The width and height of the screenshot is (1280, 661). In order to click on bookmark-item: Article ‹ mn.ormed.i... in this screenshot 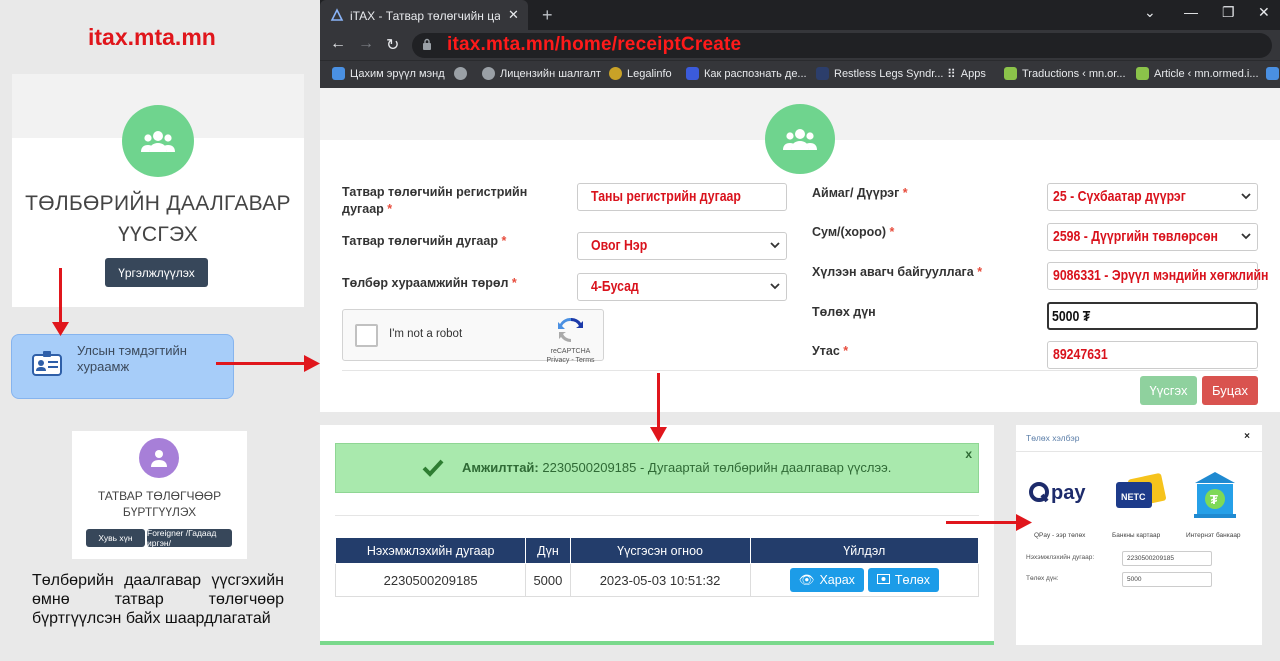, I will do `click(1197, 73)`.